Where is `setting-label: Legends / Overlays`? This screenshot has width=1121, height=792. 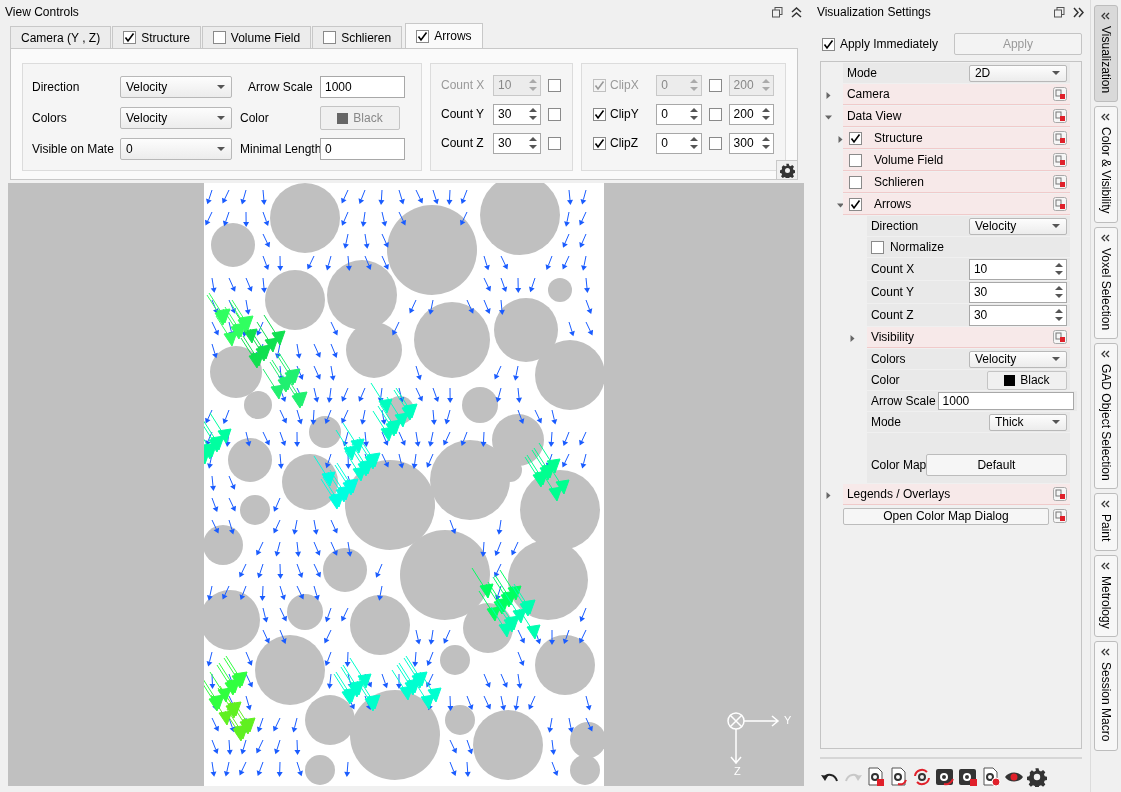 setting-label: Legends / Overlays is located at coordinates (898, 494).